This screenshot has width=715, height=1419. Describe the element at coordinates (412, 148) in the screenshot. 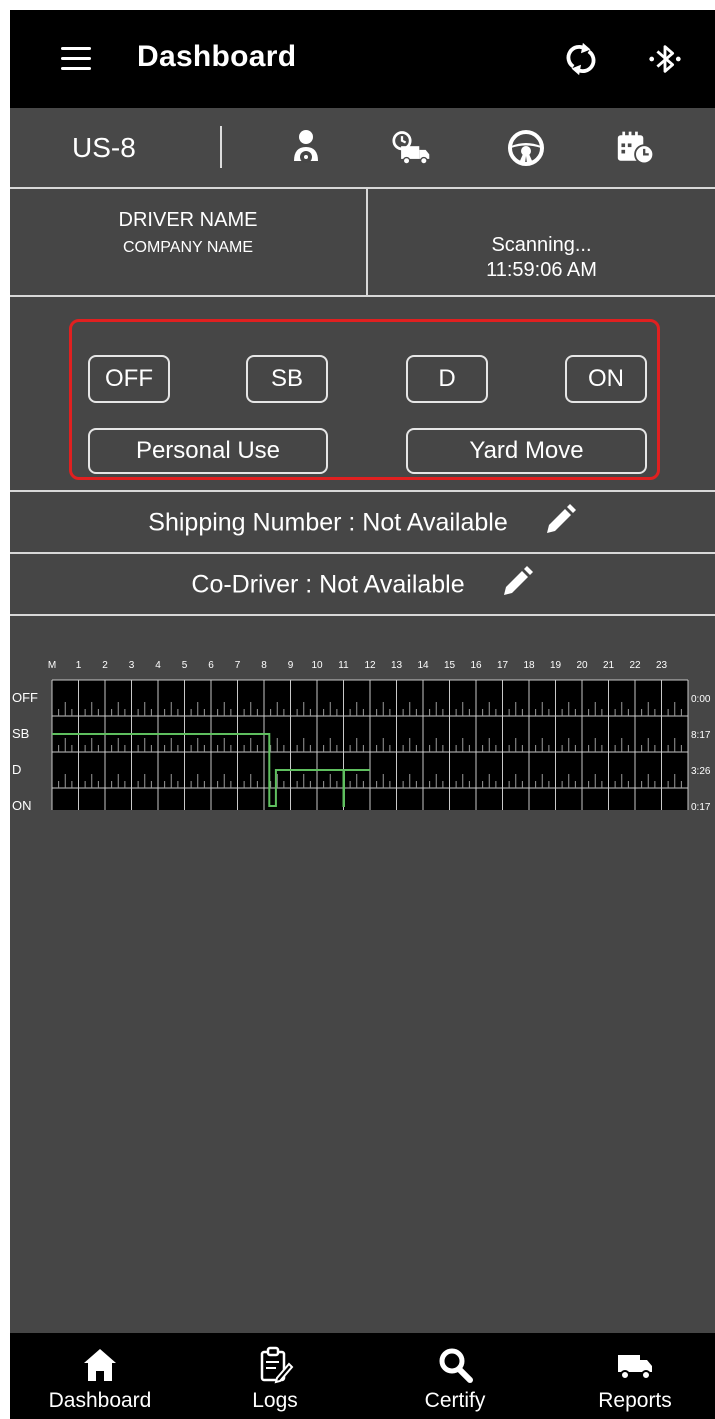

I see `truck-clock-icon` at that location.